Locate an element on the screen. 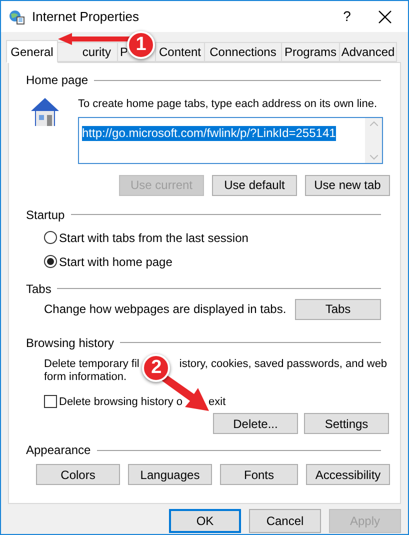 The image size is (409, 535). history-description: istory, cookies, saved passwords, and web is located at coordinates (283, 364).